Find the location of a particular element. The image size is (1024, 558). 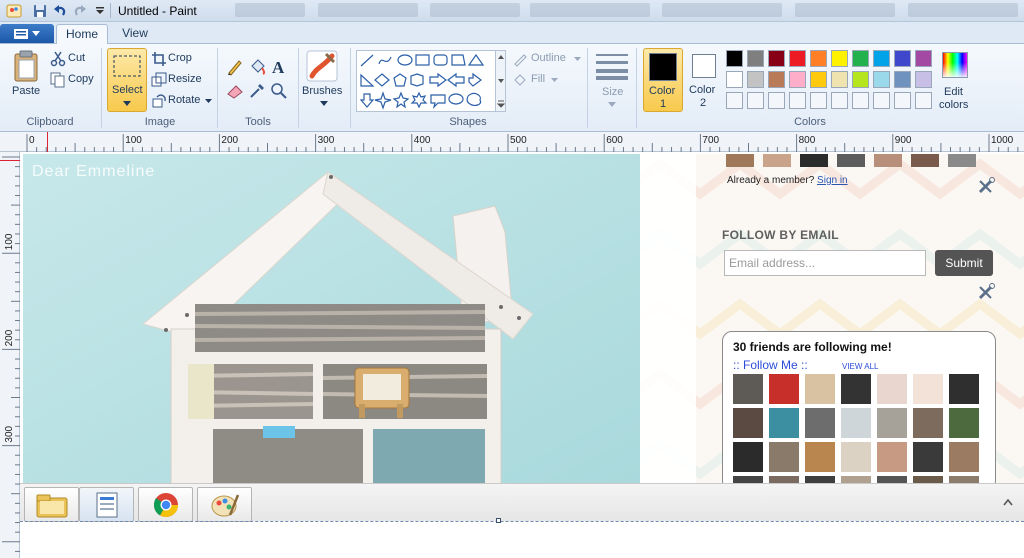

paint-app-icon is located at coordinates (14, 11).